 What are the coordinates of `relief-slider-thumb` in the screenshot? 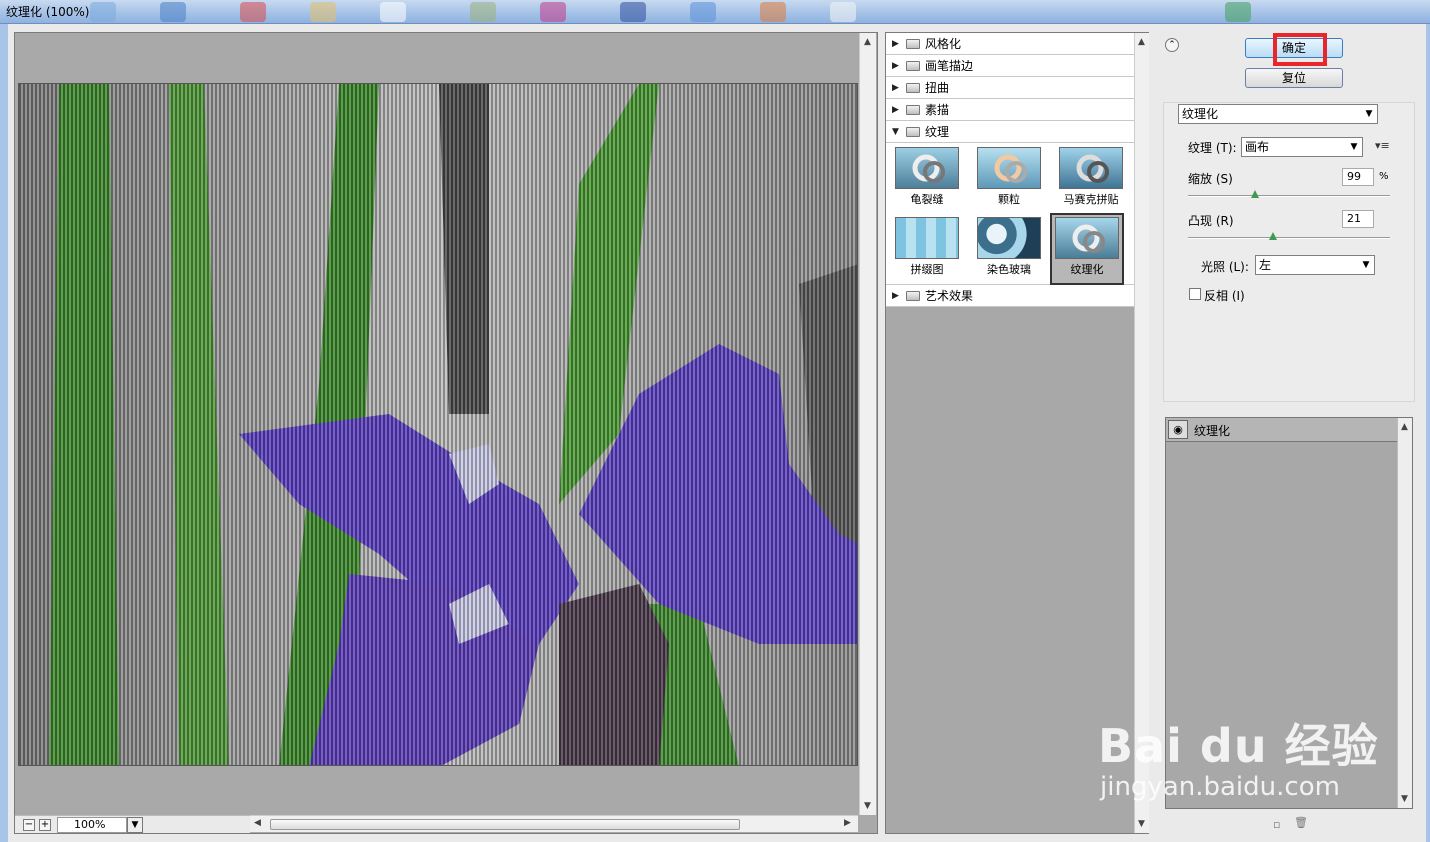 It's located at (1272, 236).